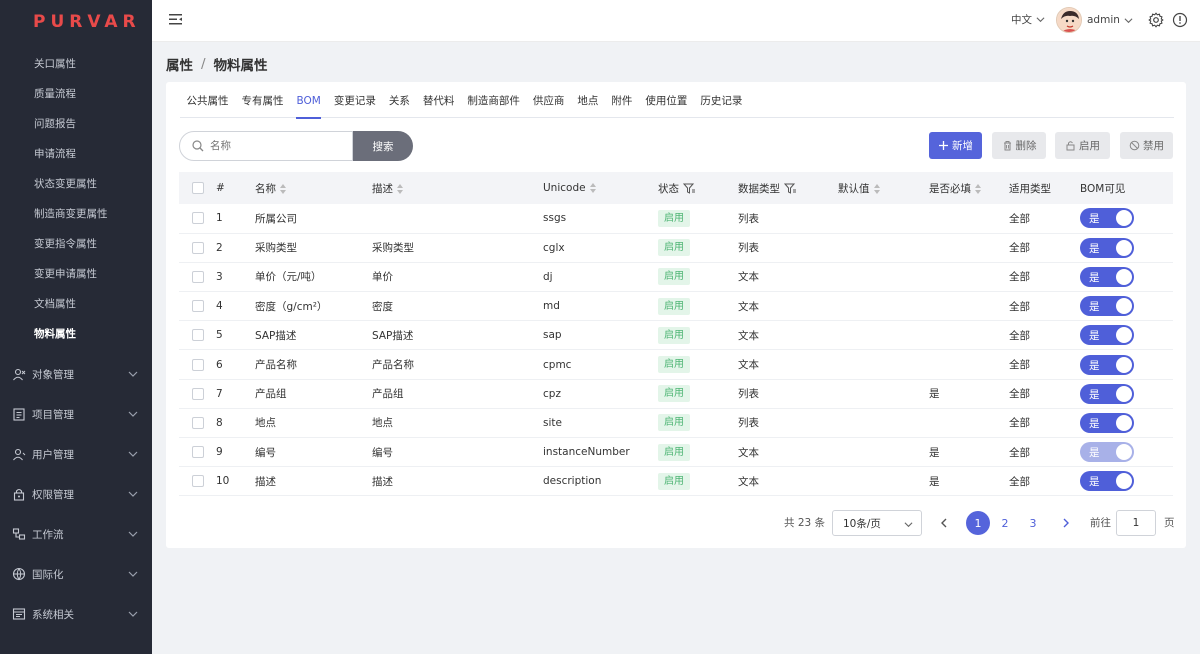  I want to click on settings-icon, so click(1156, 20).